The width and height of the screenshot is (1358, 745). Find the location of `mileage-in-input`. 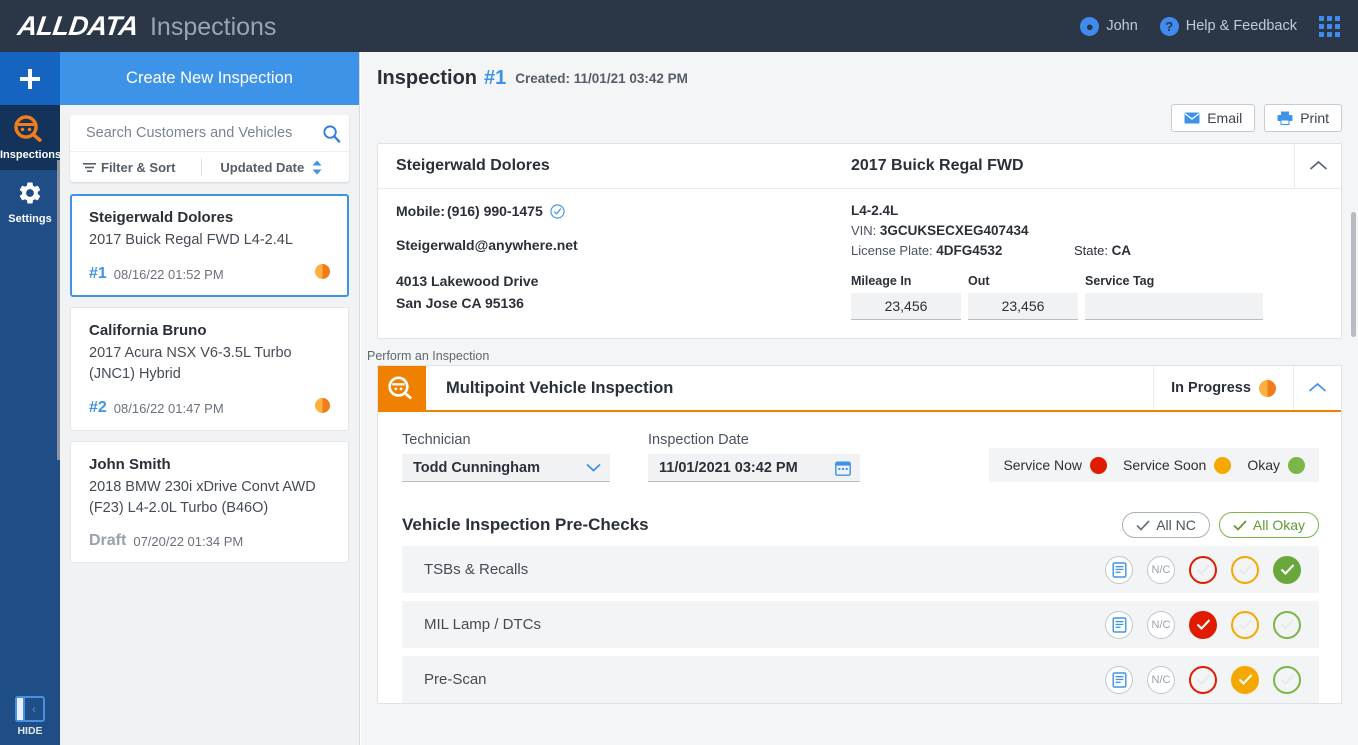

mileage-in-input is located at coordinates (906, 306).